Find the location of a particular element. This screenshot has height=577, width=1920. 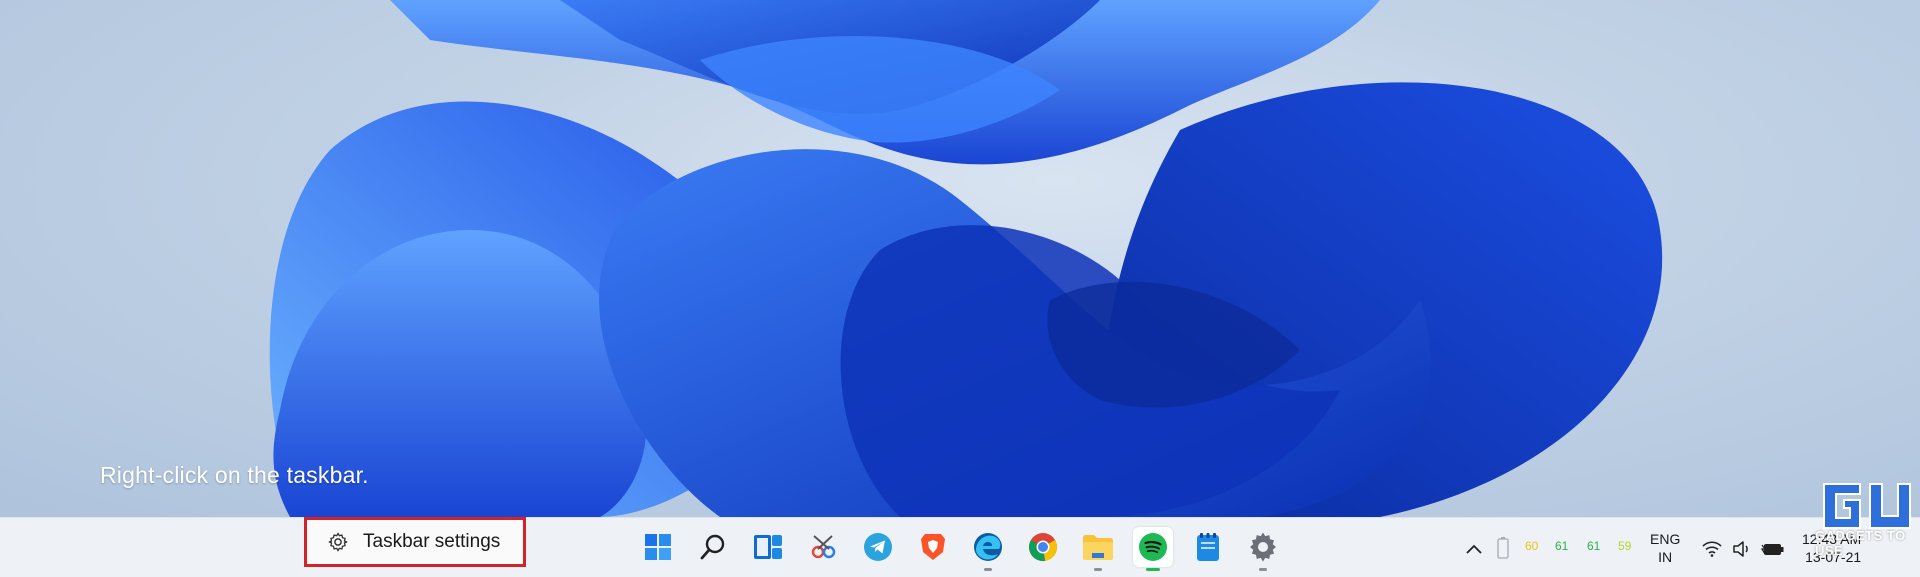

wifi-button is located at coordinates (1712, 549).